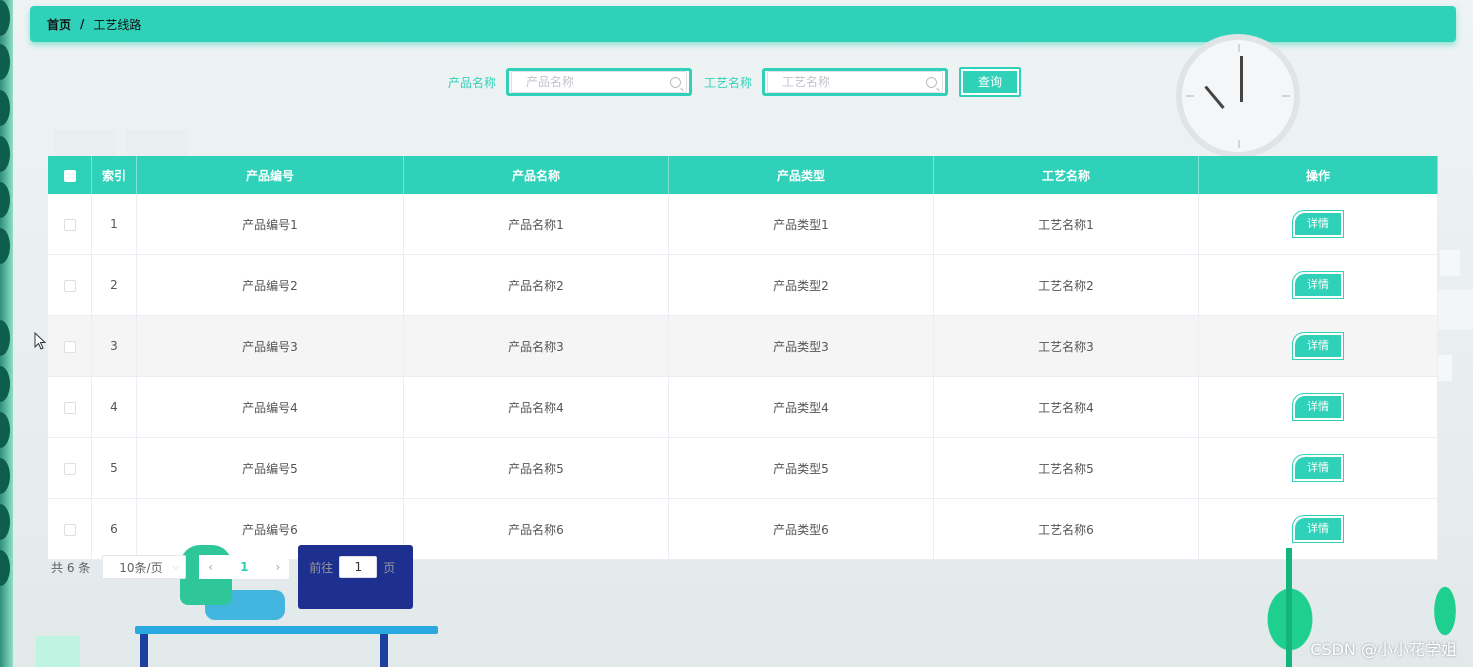 The width and height of the screenshot is (1473, 667). What do you see at coordinates (1066, 285) in the screenshot?
I see `process-name-cell: 工艺名称2` at bounding box center [1066, 285].